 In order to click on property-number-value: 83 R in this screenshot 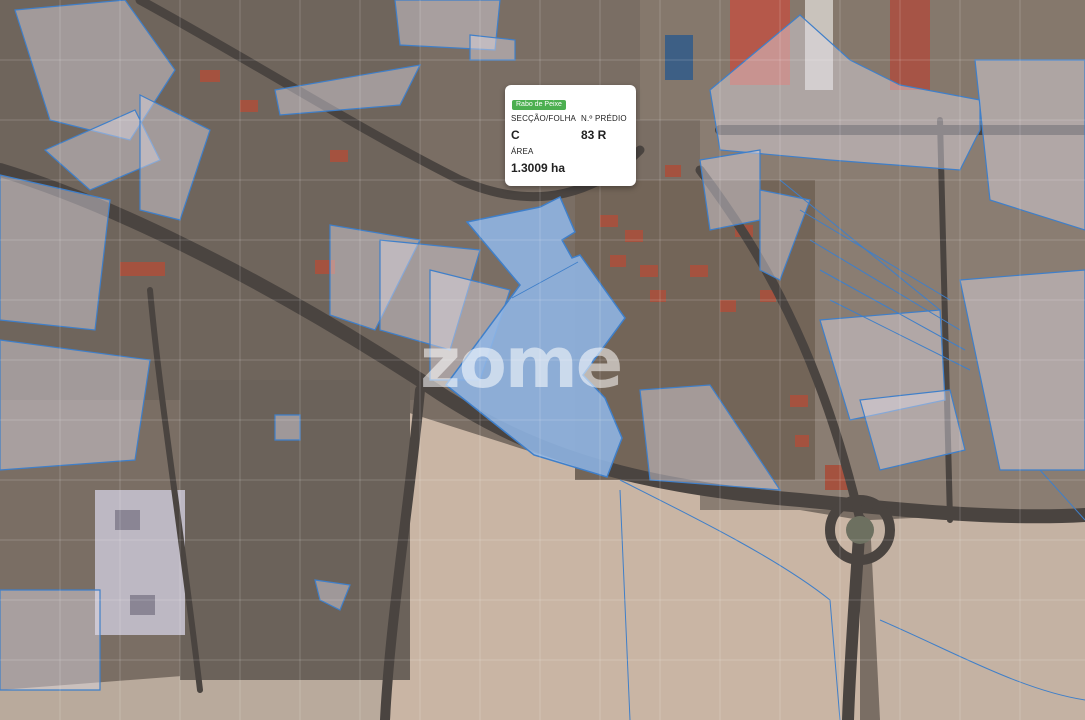, I will do `click(594, 135)`.